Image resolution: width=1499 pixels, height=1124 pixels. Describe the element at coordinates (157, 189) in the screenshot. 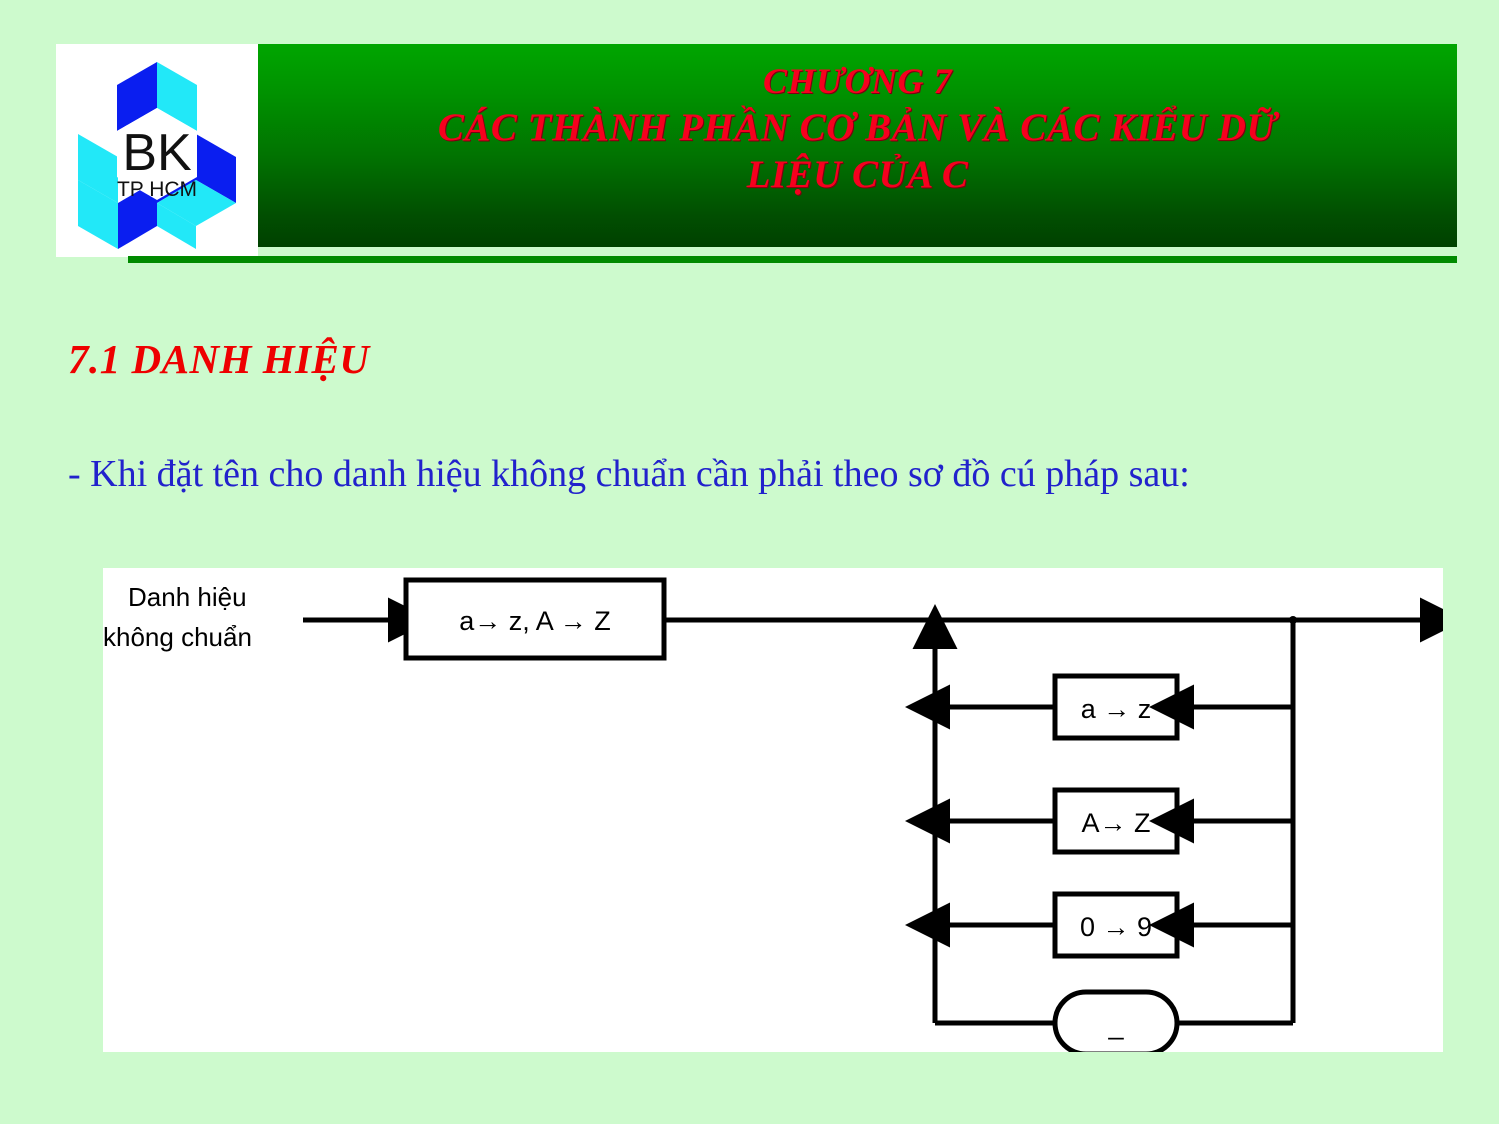

I see `logo-tphcm-text: TP HCM` at that location.